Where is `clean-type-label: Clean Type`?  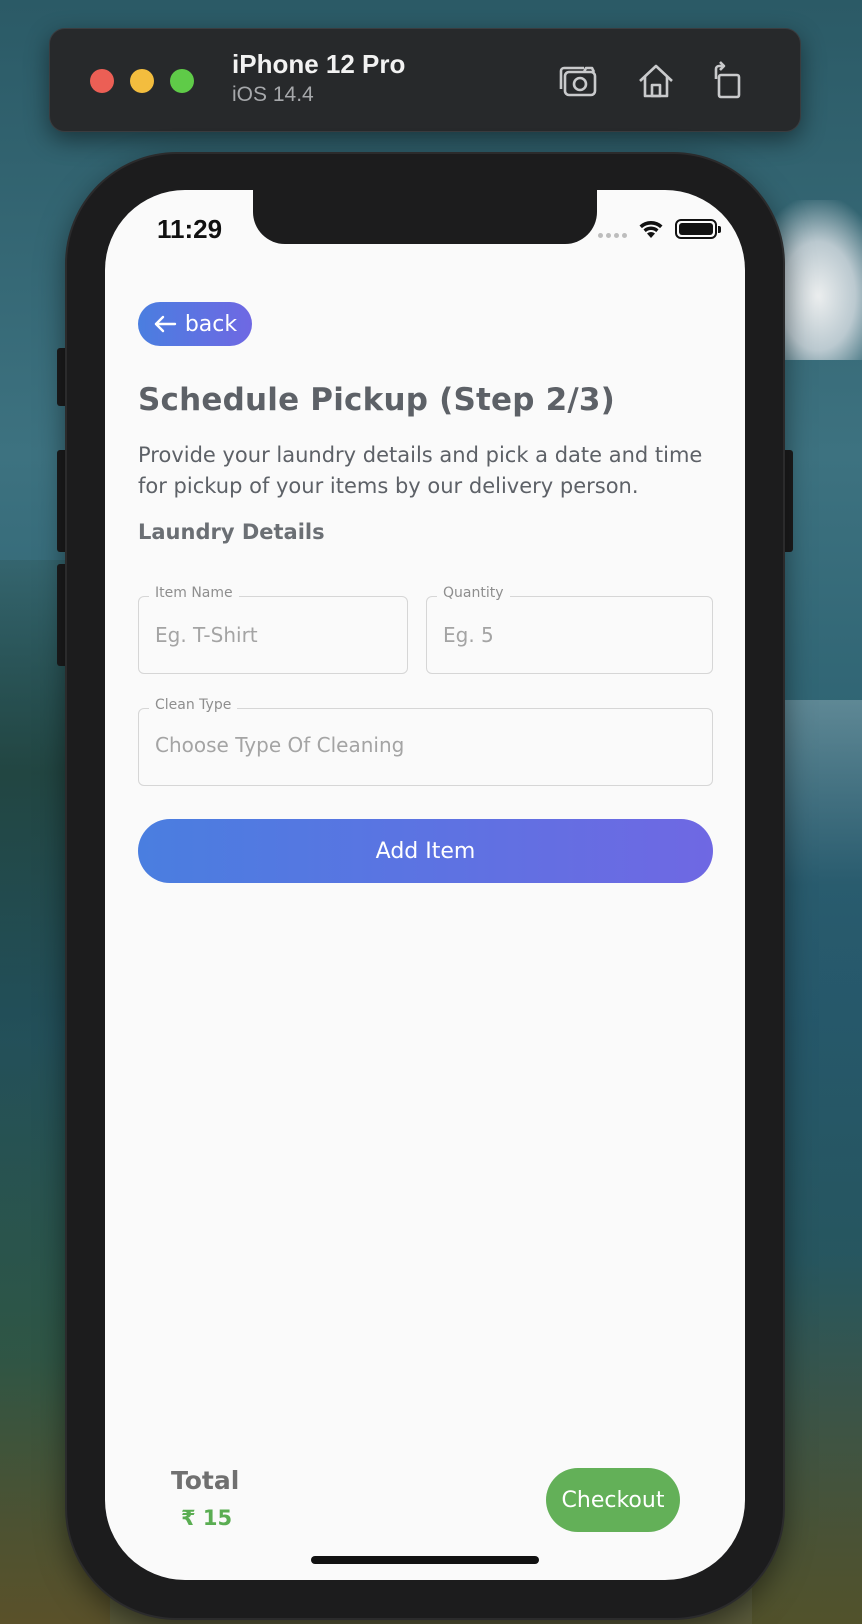 clean-type-label: Clean Type is located at coordinates (193, 705).